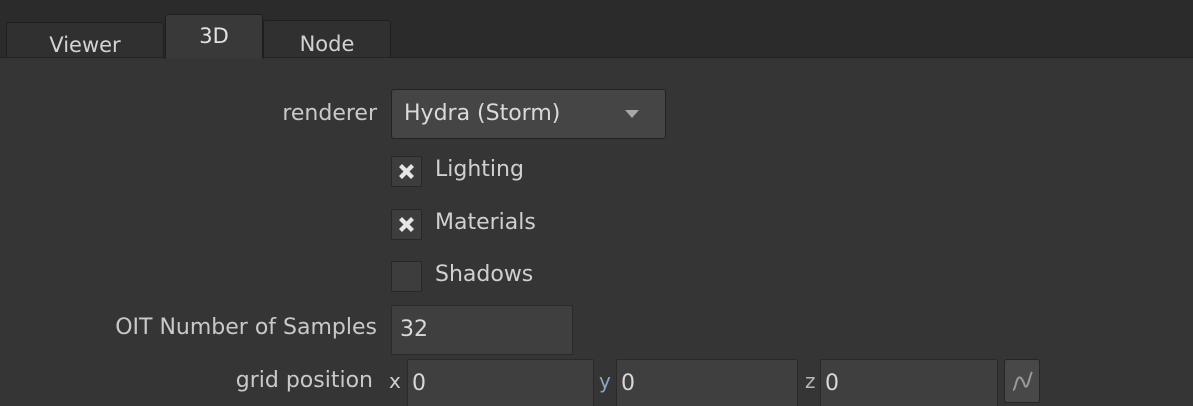 The width and height of the screenshot is (1193, 406). Describe the element at coordinates (707, 382) in the screenshot. I see `grid-y-input: 0` at that location.